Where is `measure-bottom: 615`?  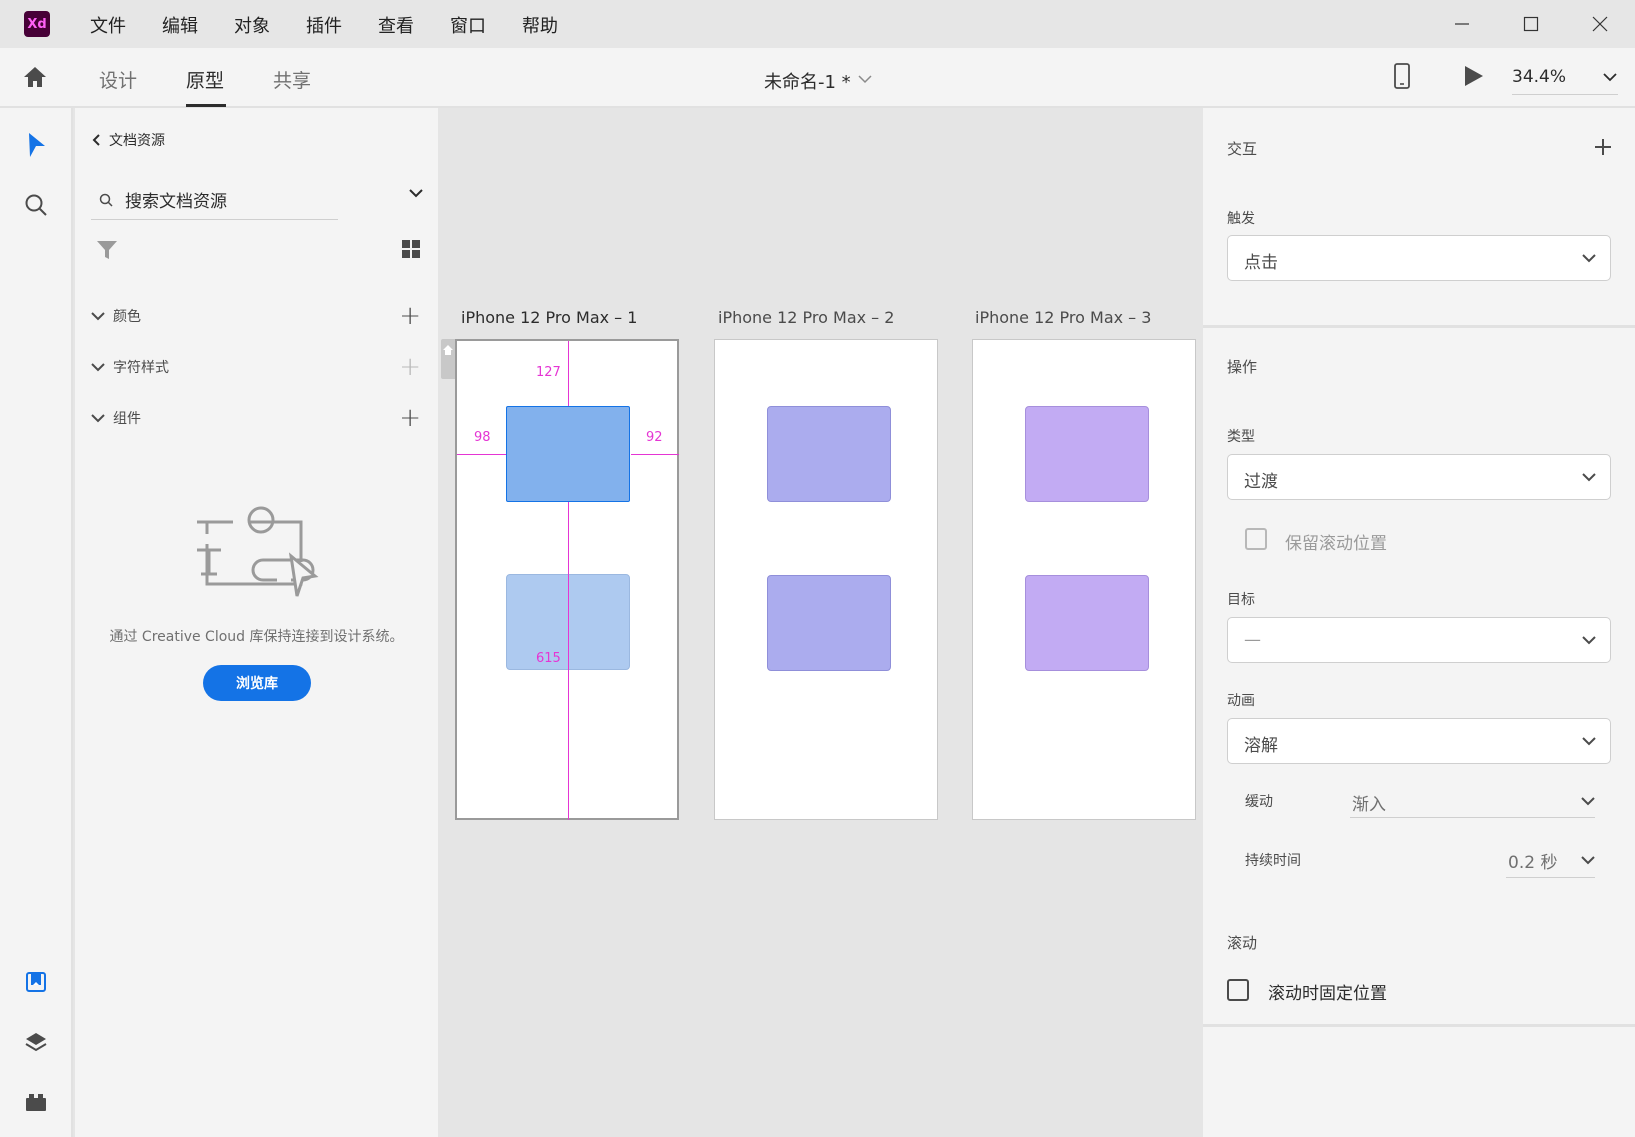 measure-bottom: 615 is located at coordinates (548, 658).